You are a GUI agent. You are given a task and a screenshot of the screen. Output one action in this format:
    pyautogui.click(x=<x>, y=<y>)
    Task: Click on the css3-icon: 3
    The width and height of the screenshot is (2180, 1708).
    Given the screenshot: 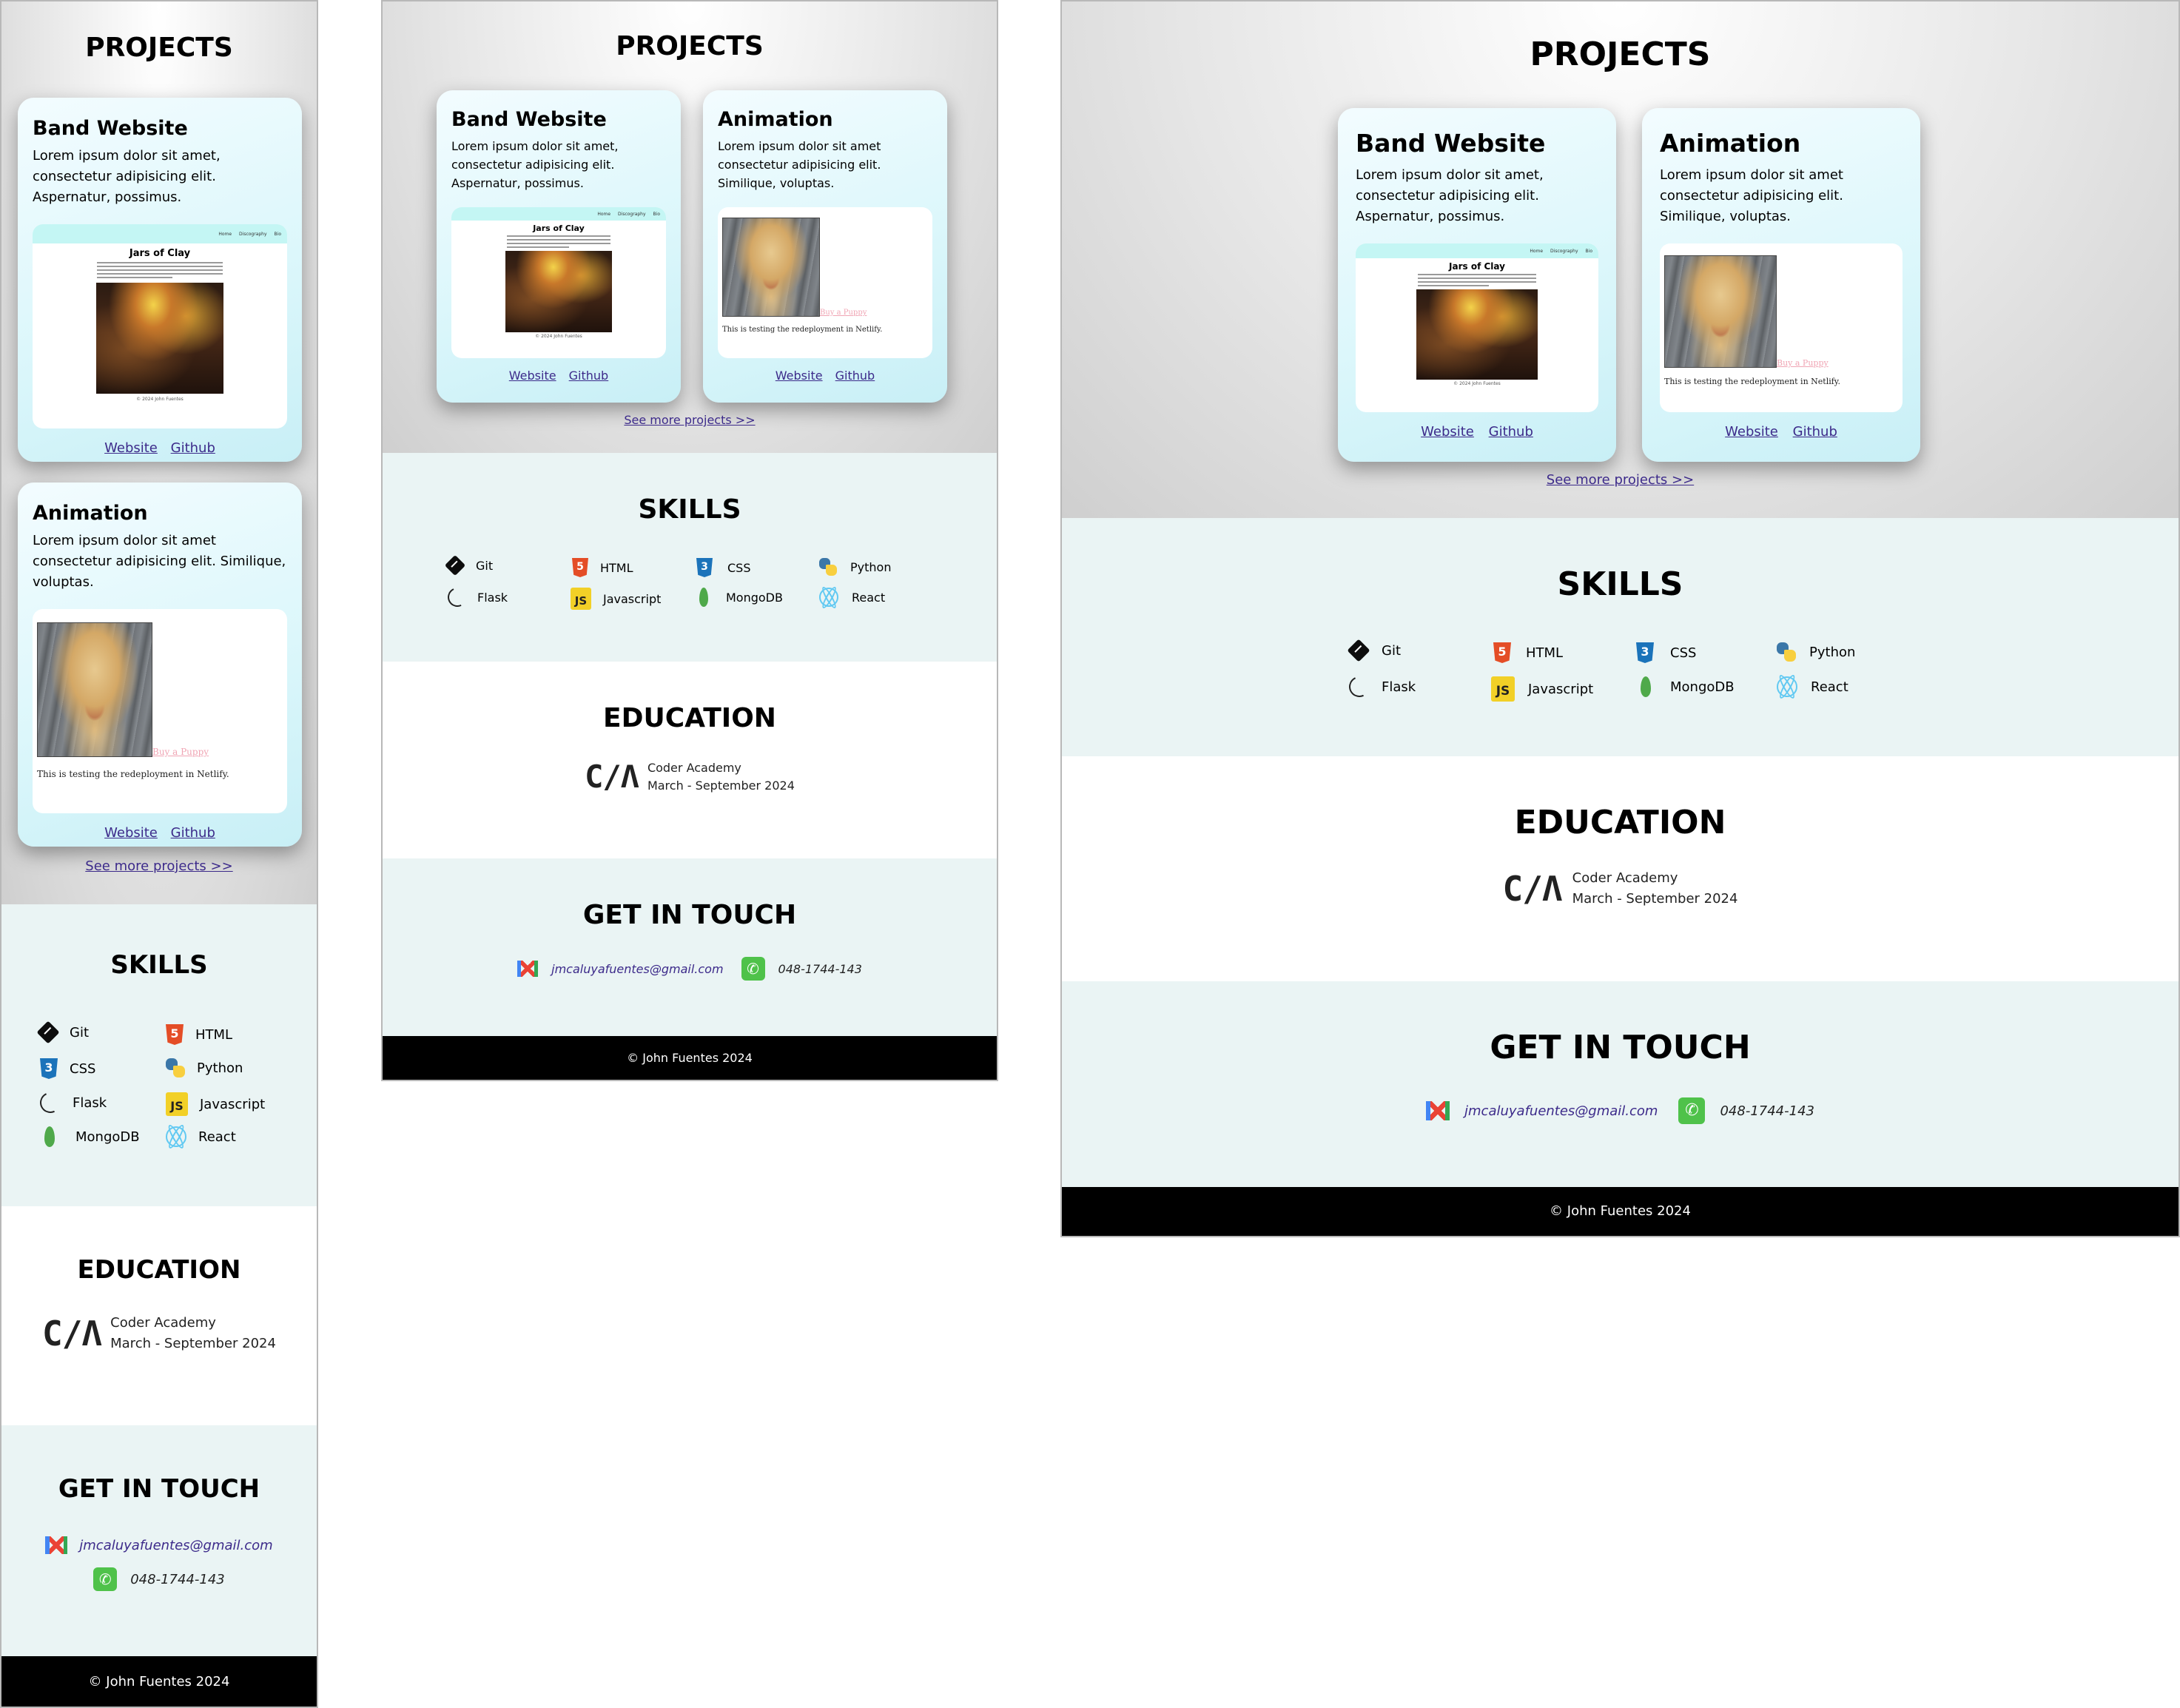 What is the action you would take?
    pyautogui.click(x=704, y=567)
    